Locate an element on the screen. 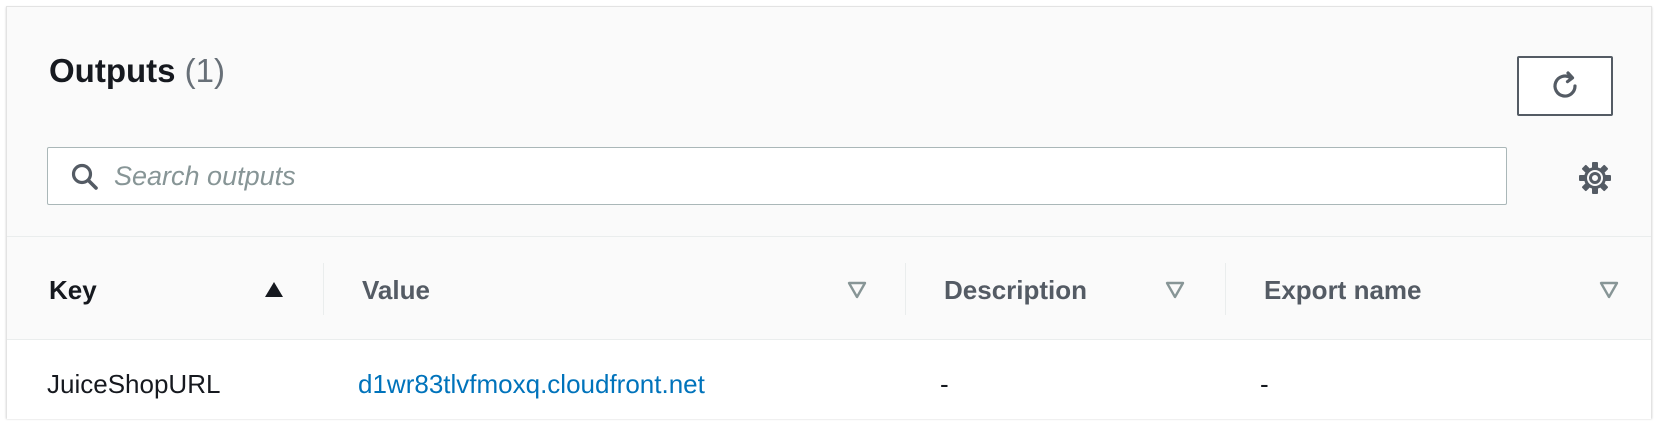 This screenshot has width=1660, height=424. cell-key: JuiceShopURL is located at coordinates (134, 384).